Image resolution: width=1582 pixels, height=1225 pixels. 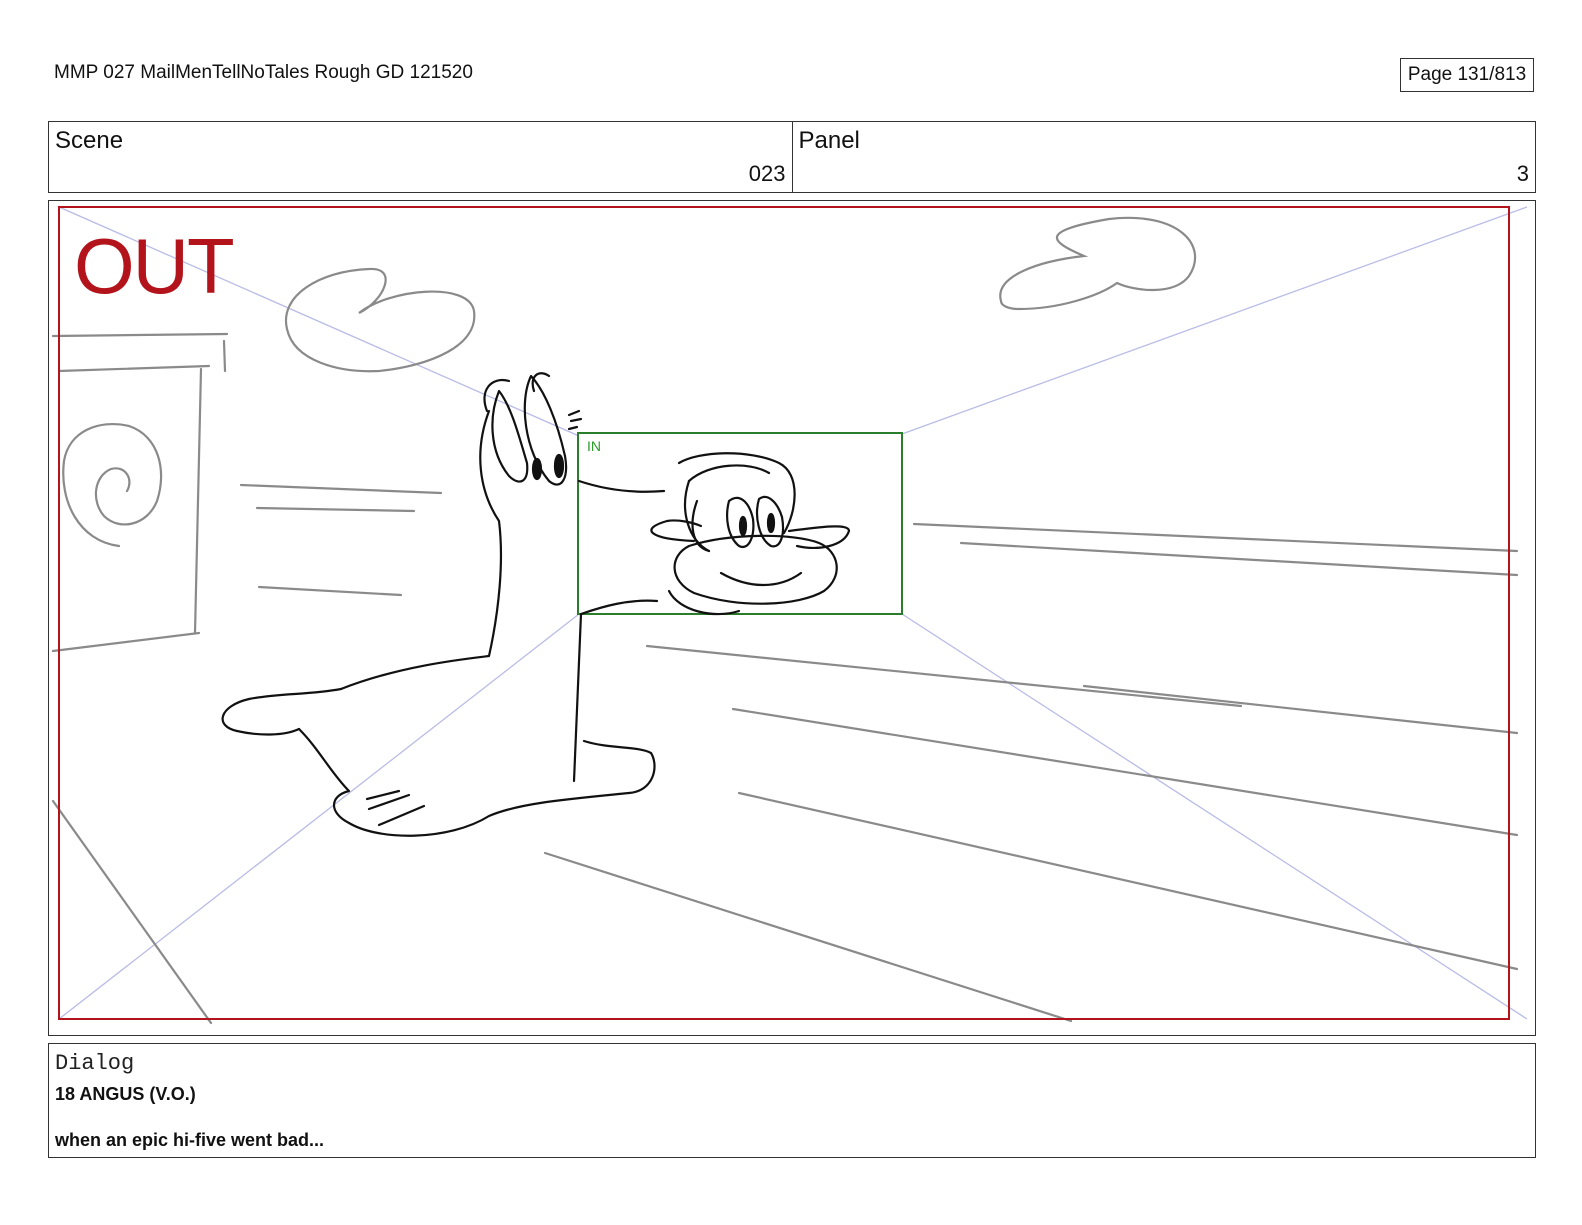 What do you see at coordinates (125, 1094) in the screenshot?
I see `dialog-speaker: 18 ANGUS (V.O.)` at bounding box center [125, 1094].